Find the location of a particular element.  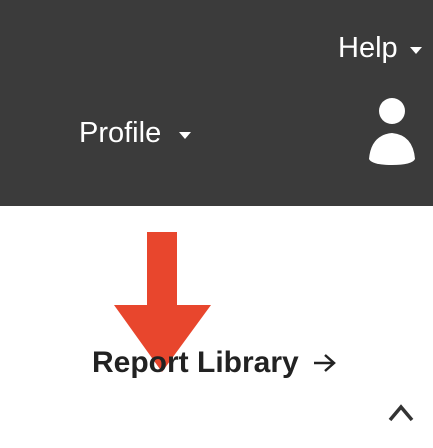

profile-menu: Profile is located at coordinates (135, 133).